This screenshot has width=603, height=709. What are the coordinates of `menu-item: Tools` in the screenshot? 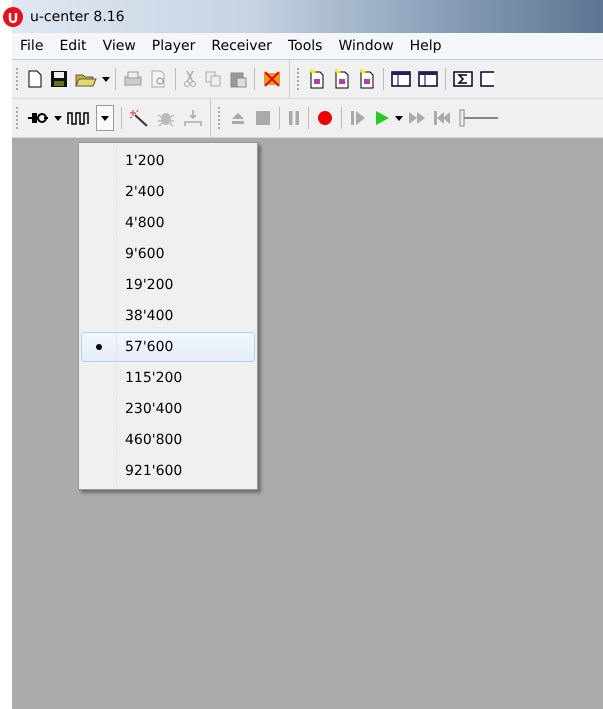 It's located at (305, 46).